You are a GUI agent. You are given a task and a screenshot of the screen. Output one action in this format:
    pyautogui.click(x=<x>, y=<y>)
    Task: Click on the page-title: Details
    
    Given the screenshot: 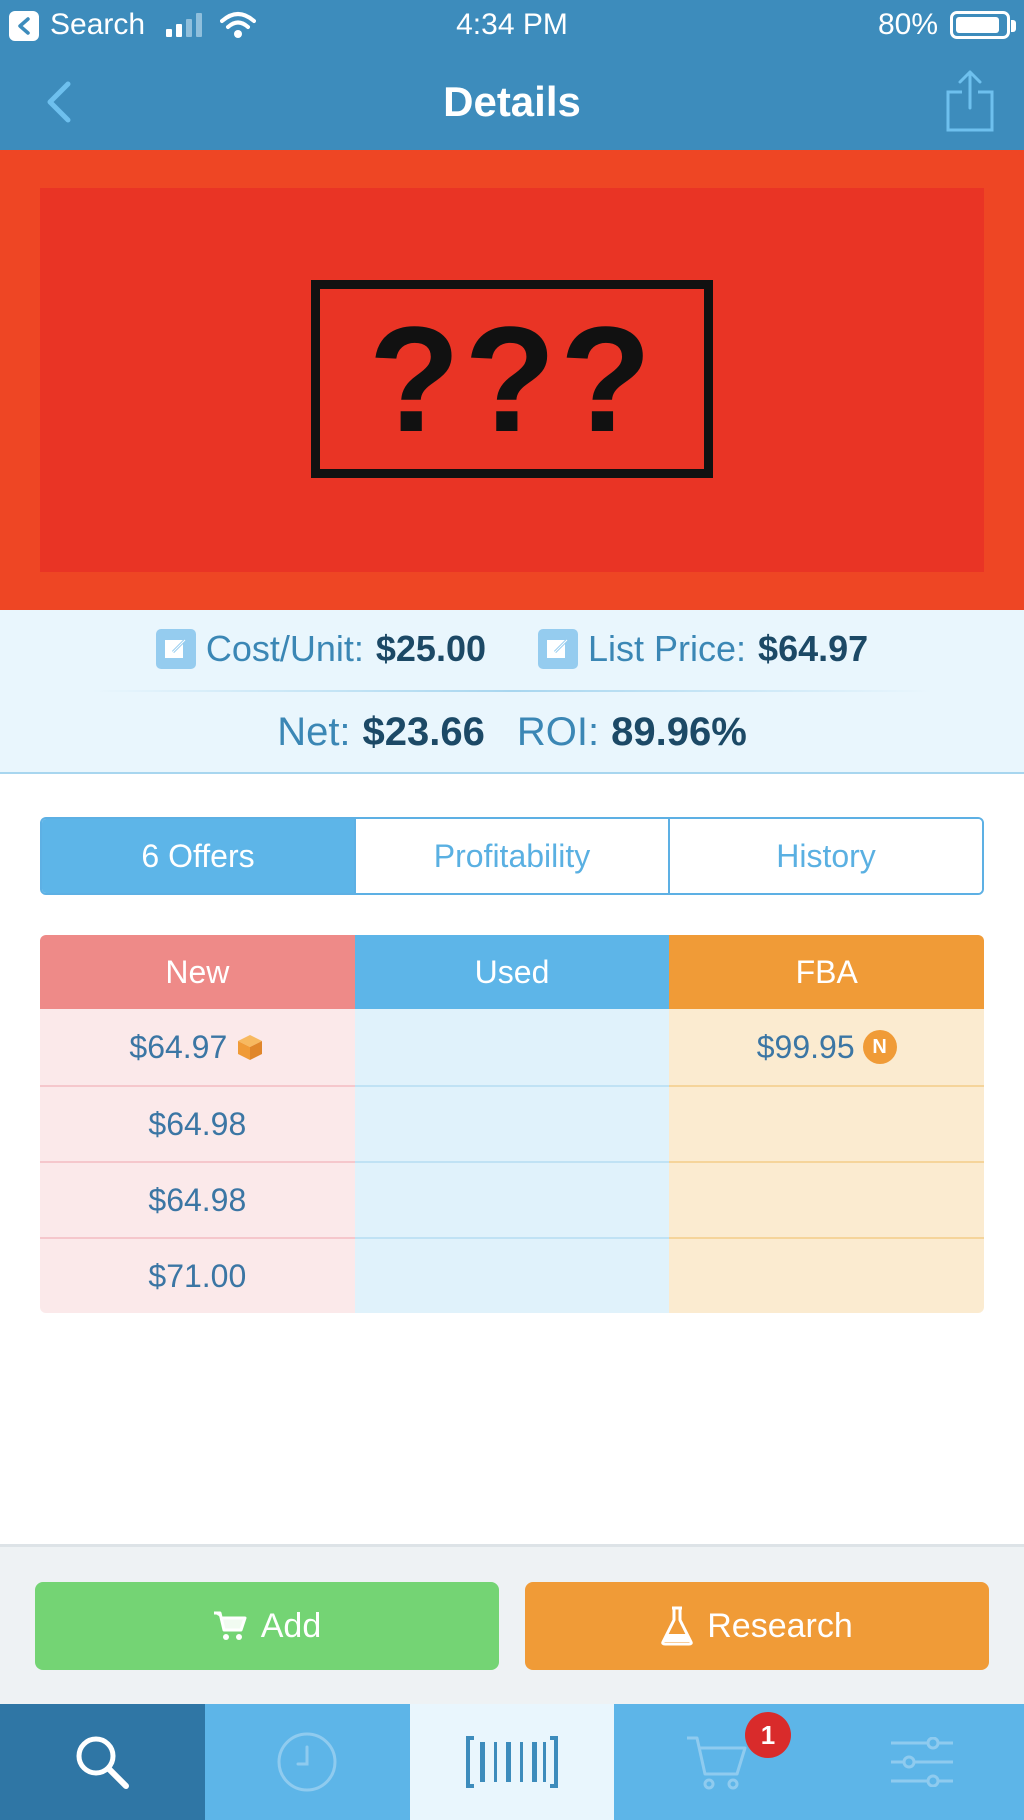 What is the action you would take?
    pyautogui.click(x=512, y=101)
    